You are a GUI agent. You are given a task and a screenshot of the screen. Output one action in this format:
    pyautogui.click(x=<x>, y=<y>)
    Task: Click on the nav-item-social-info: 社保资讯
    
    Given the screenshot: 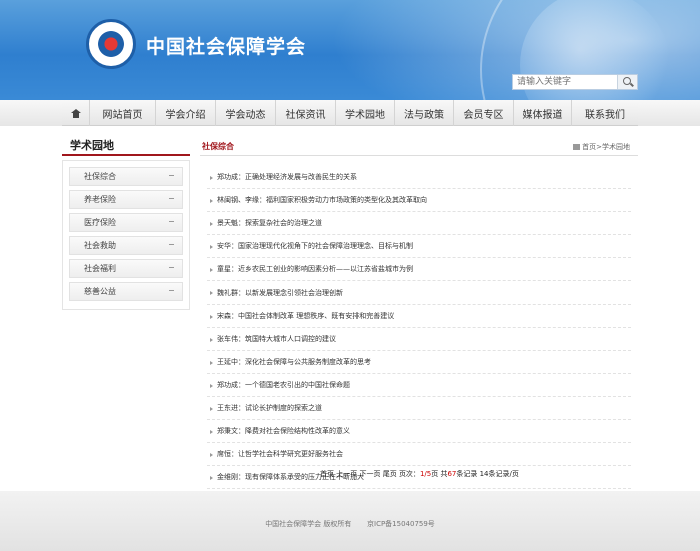 What is the action you would take?
    pyautogui.click(x=306, y=113)
    